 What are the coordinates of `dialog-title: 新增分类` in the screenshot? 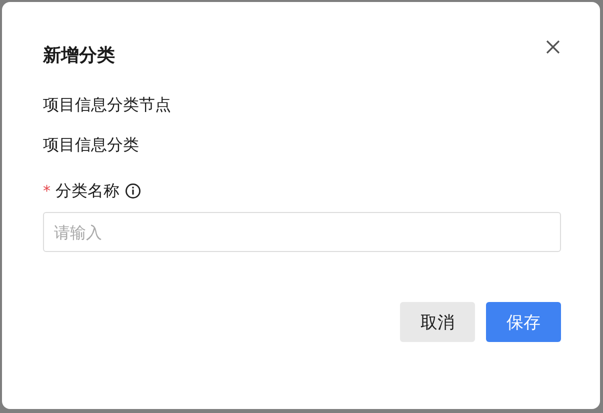 It's located at (79, 55).